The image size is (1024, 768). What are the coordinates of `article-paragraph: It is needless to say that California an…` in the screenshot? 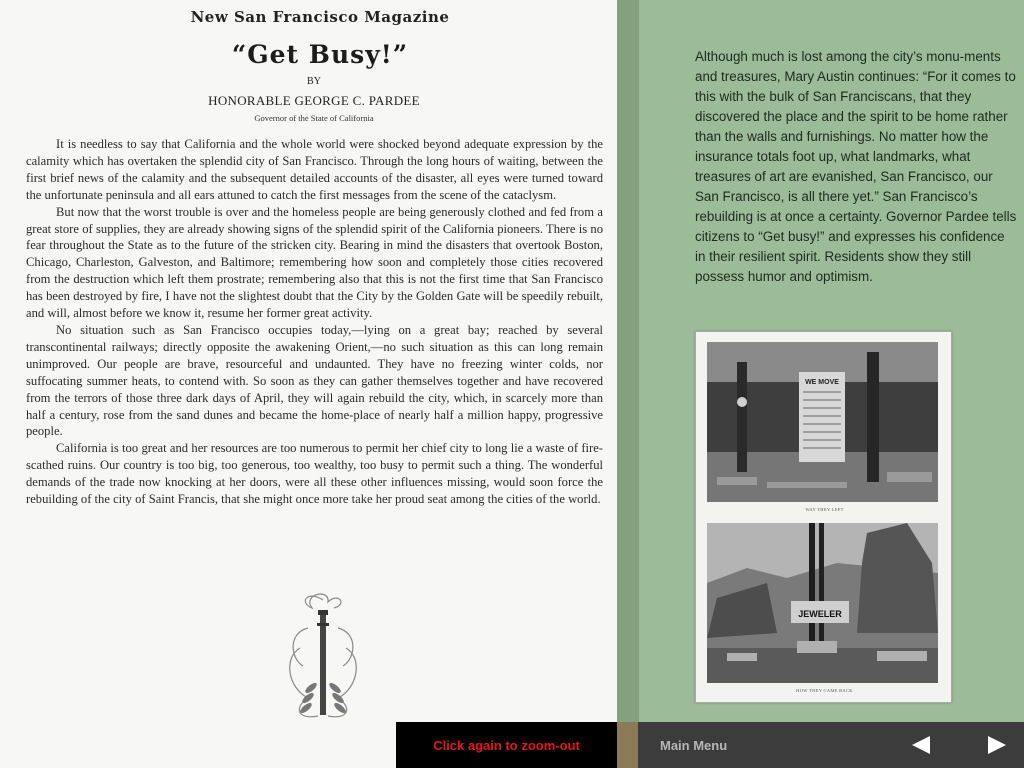 It's located at (314, 169).